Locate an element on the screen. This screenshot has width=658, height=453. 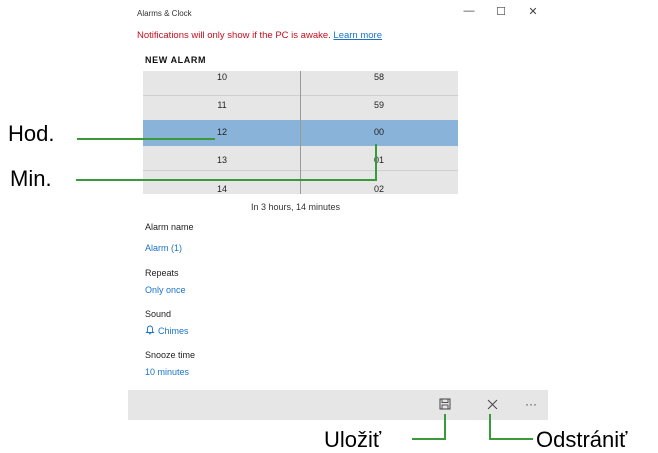
callout-line-save-v is located at coordinates (445, 427).